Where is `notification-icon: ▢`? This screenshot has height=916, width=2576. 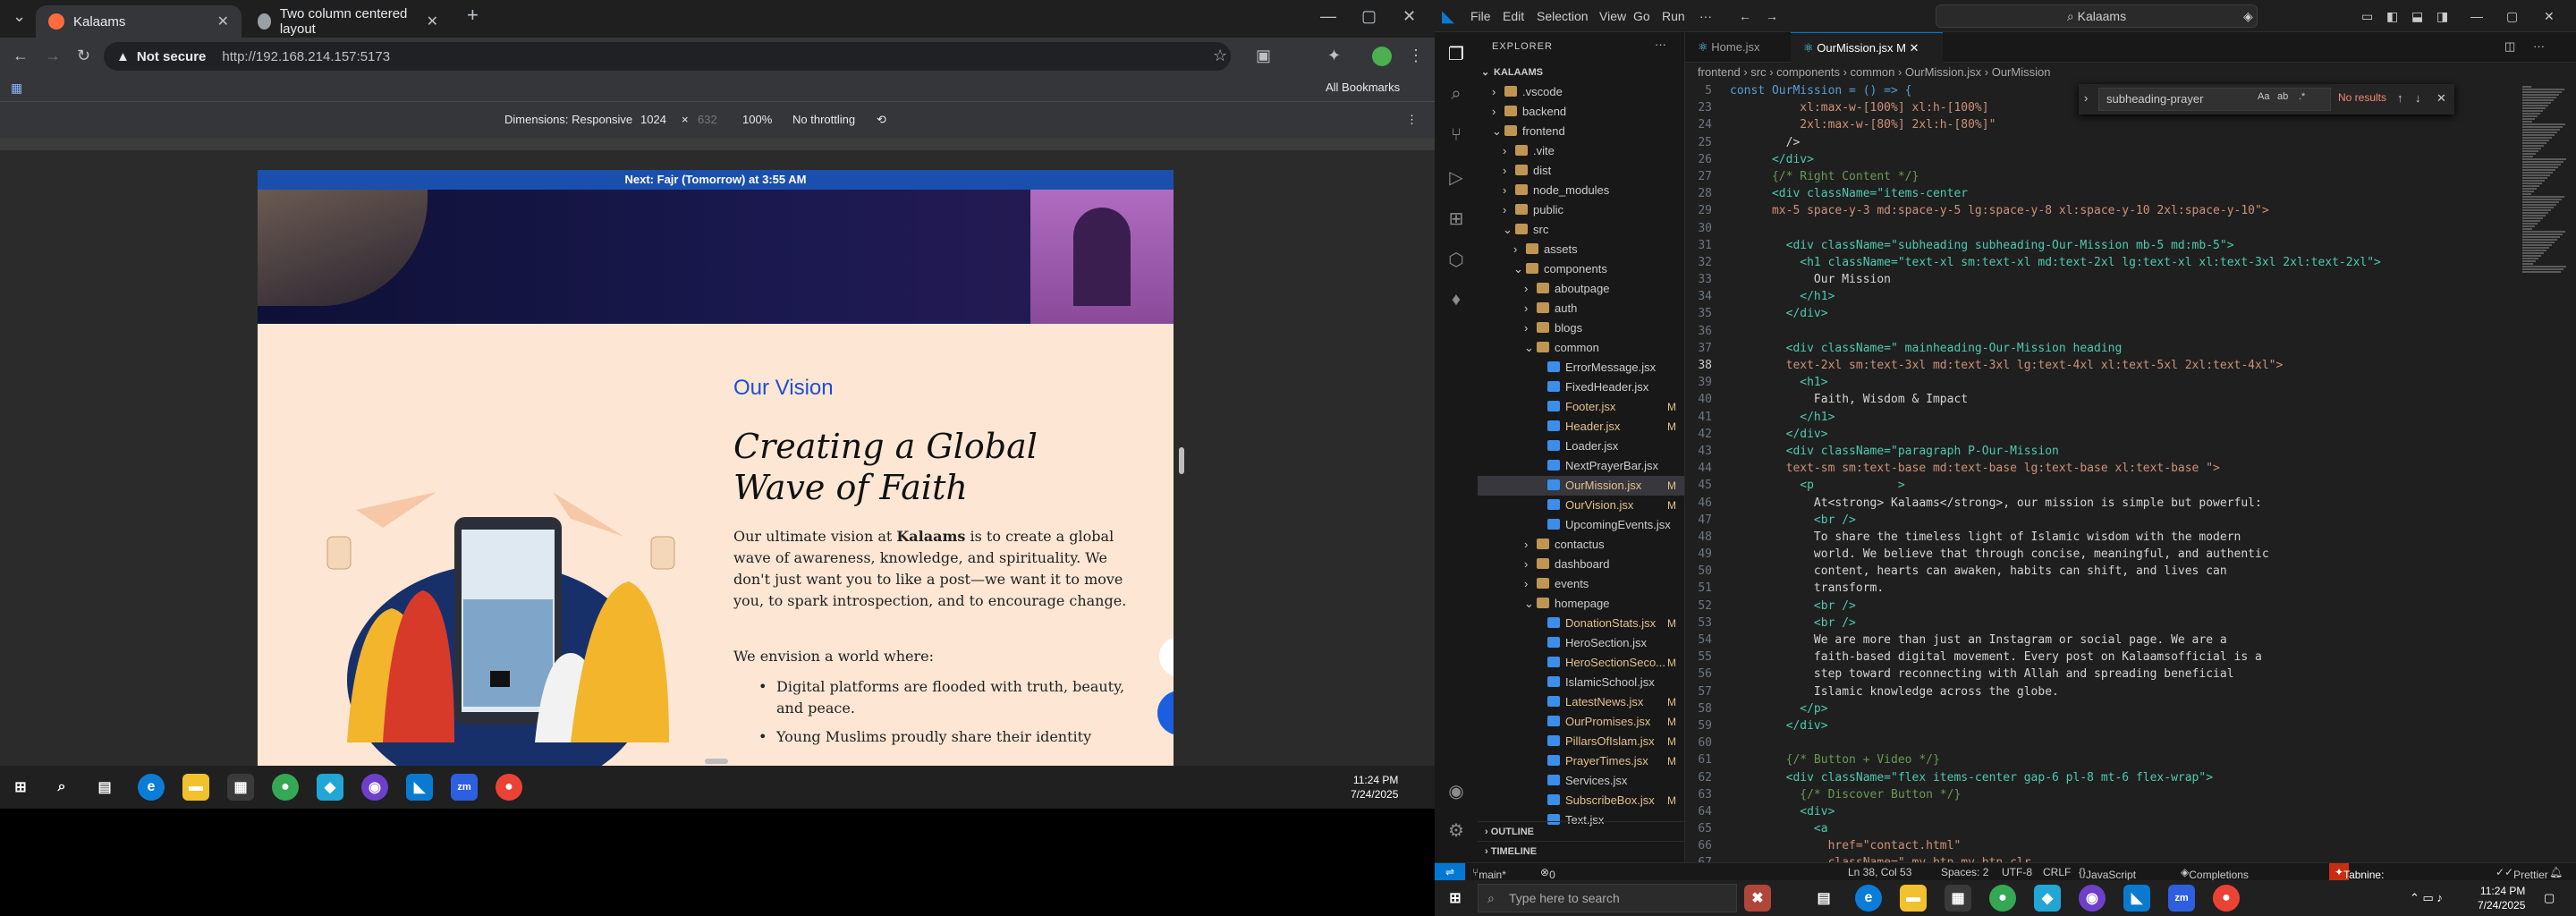
notification-icon: ▢ is located at coordinates (2549, 898).